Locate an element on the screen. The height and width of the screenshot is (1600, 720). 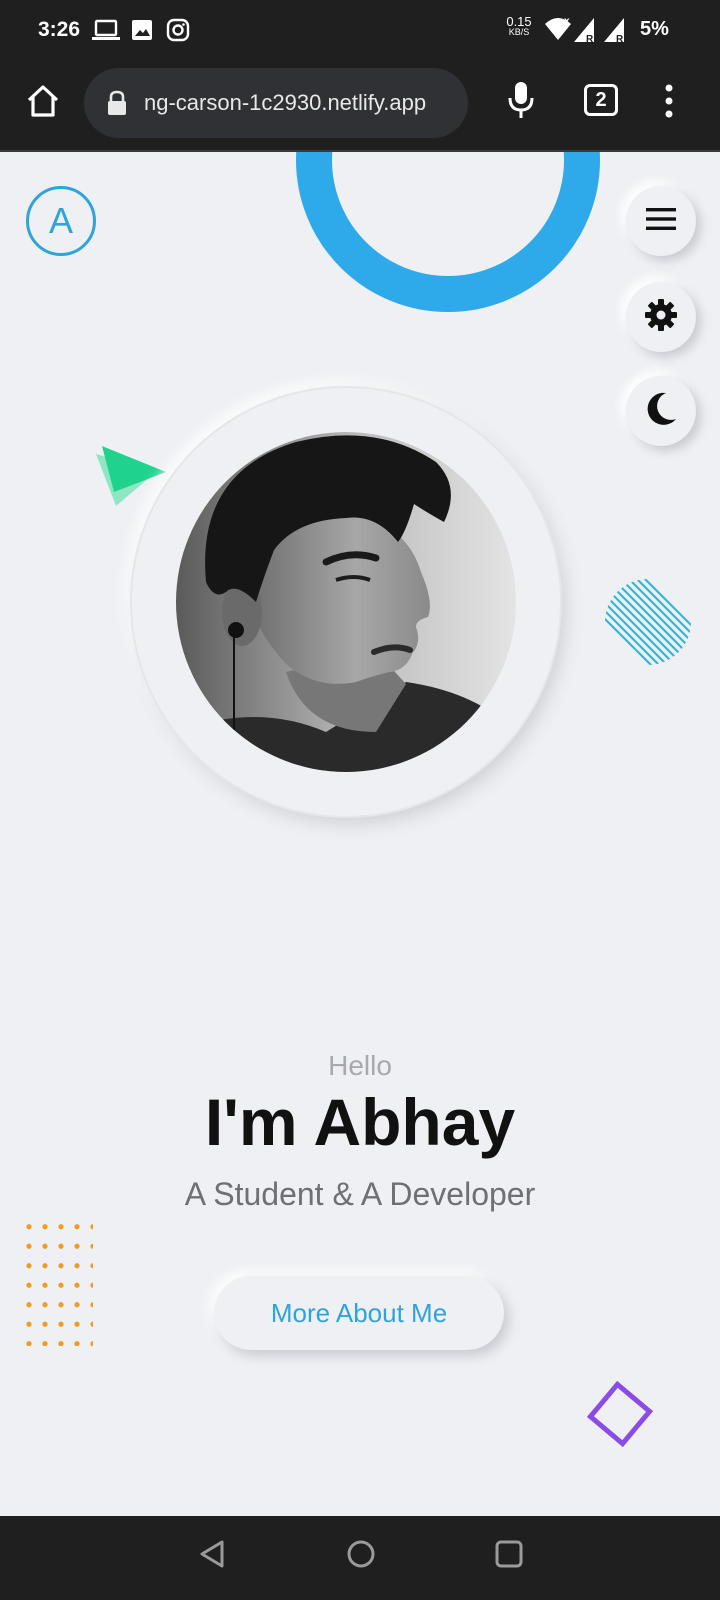
hero-name: I'm Abhay is located at coordinates (360, 1122).